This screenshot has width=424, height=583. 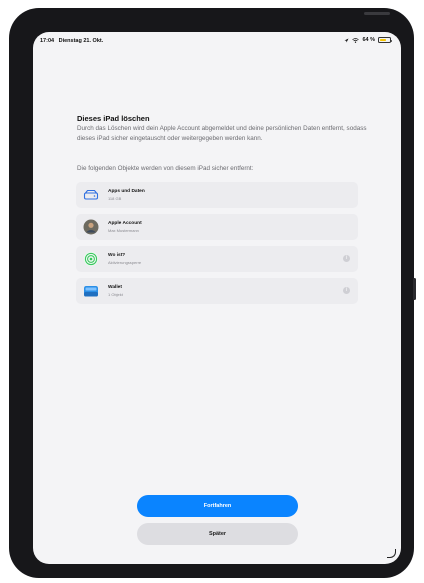 What do you see at coordinates (47, 41) in the screenshot?
I see `status-clock: 17:04` at bounding box center [47, 41].